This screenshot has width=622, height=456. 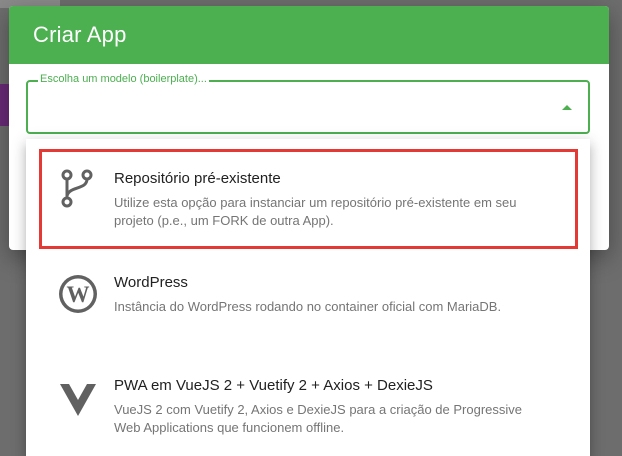 I want to click on wordpress-icon: W, so click(x=78, y=294).